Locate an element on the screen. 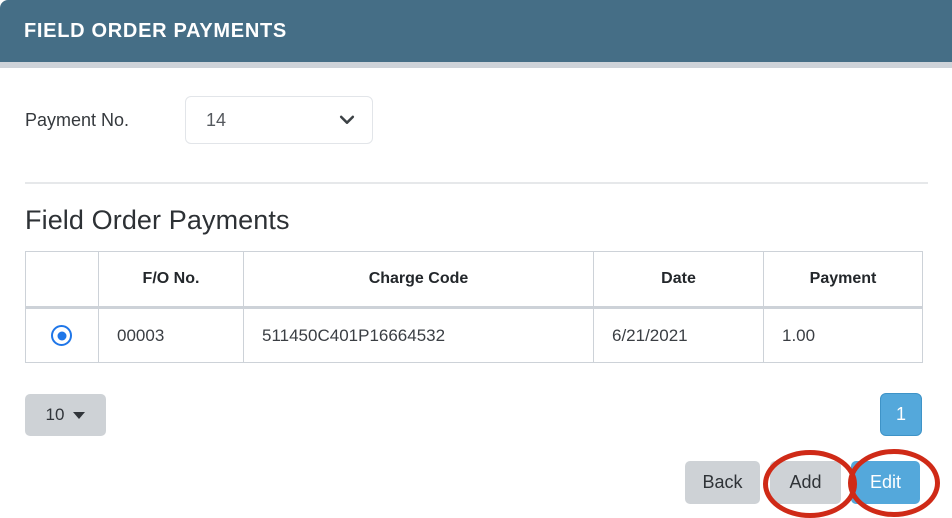  caret-down-icon is located at coordinates (79, 415).